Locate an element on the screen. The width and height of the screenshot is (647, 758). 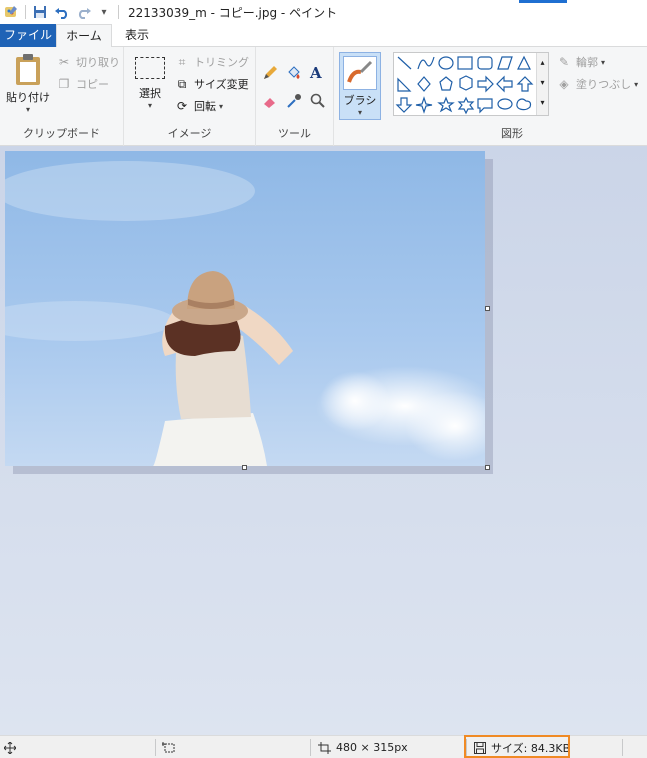
paint-app-icon is located at coordinates (11, 12).